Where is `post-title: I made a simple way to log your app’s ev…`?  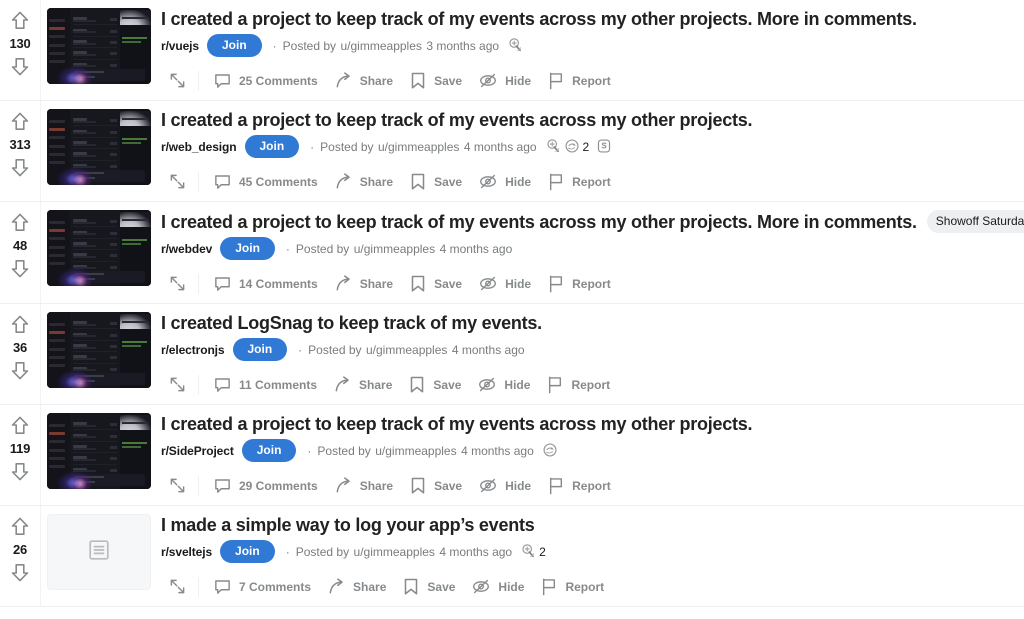 post-title: I made a simple way to log your app’s ev… is located at coordinates (348, 525).